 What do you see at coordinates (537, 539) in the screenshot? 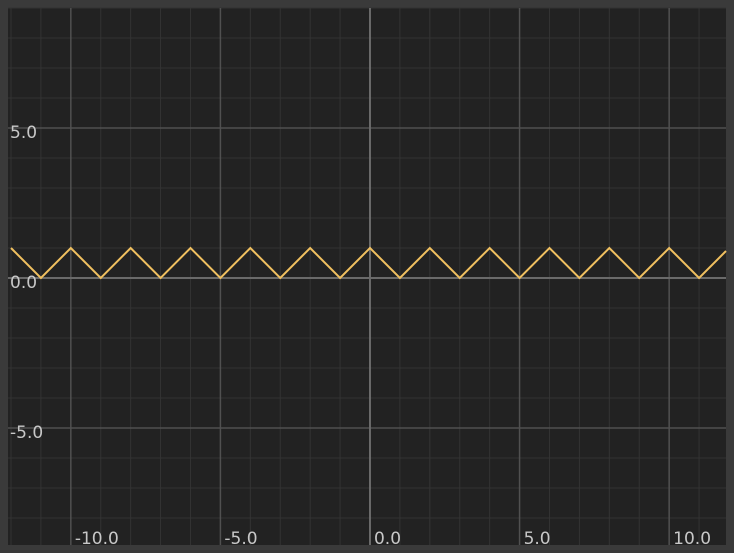
I see `x-tick-label: 5.0` at bounding box center [537, 539].